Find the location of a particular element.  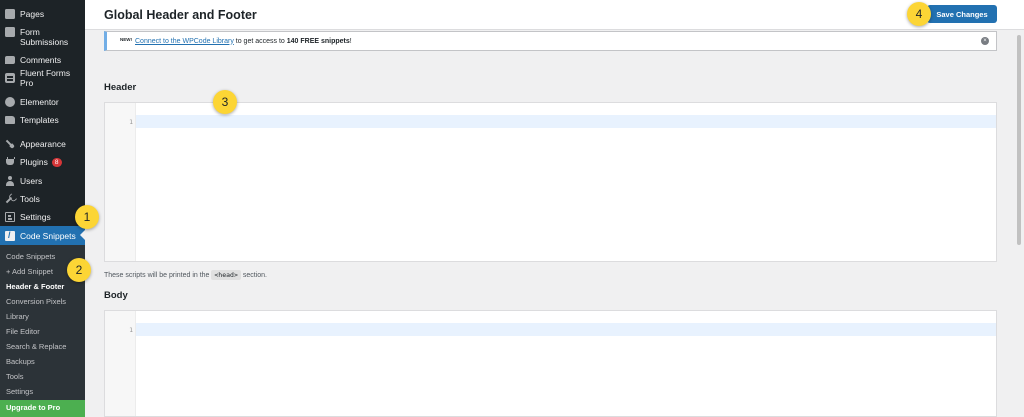

sidebar-item-pages: Pages is located at coordinates (42, 14).